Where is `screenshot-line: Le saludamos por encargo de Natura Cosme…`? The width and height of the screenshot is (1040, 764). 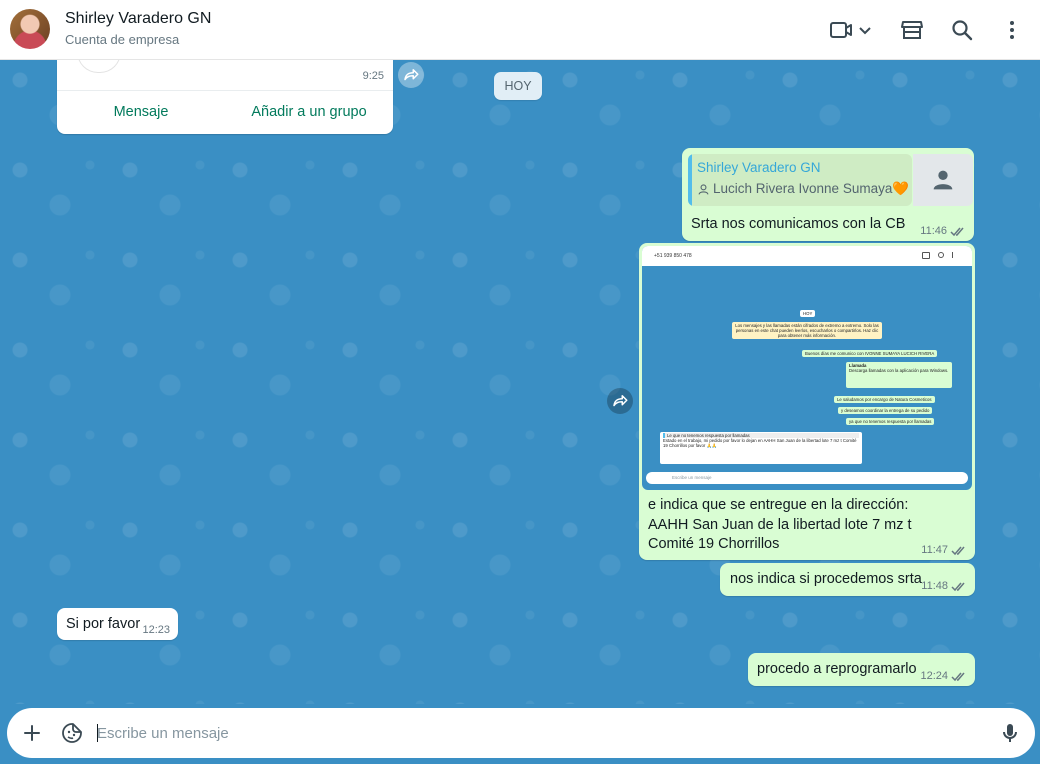
screenshot-line: Le saludamos por encargo de Natura Cosme… is located at coordinates (884, 399).